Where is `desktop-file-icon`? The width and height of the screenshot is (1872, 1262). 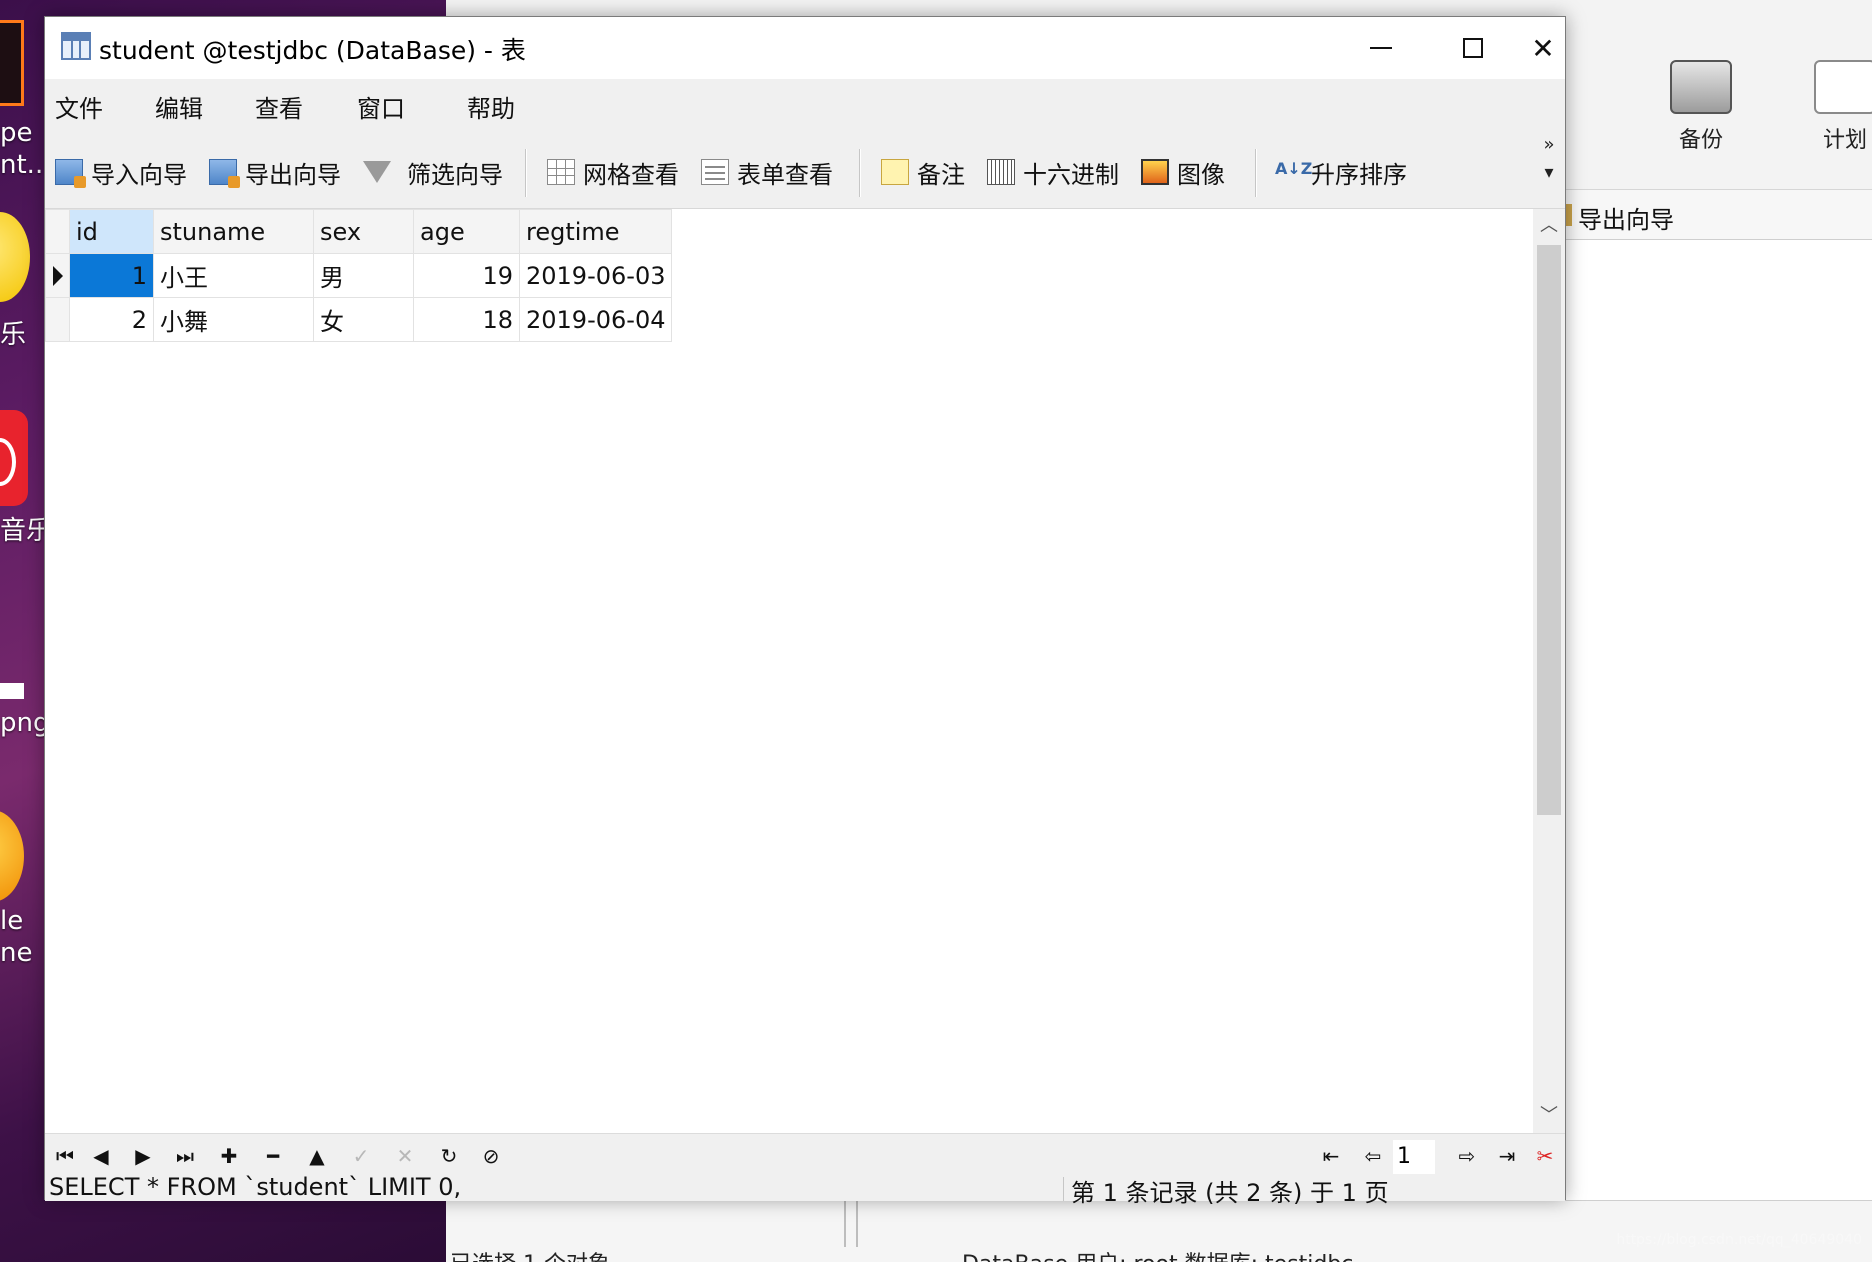 desktop-file-icon is located at coordinates (12, 691).